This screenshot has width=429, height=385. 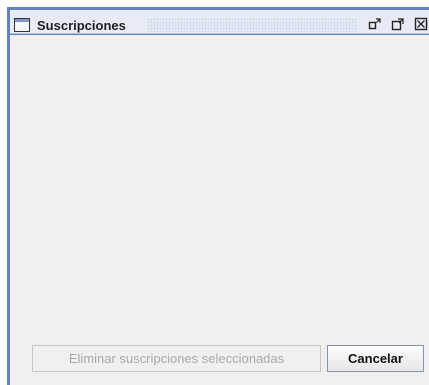 I want to click on maximize-icon, so click(x=398, y=24).